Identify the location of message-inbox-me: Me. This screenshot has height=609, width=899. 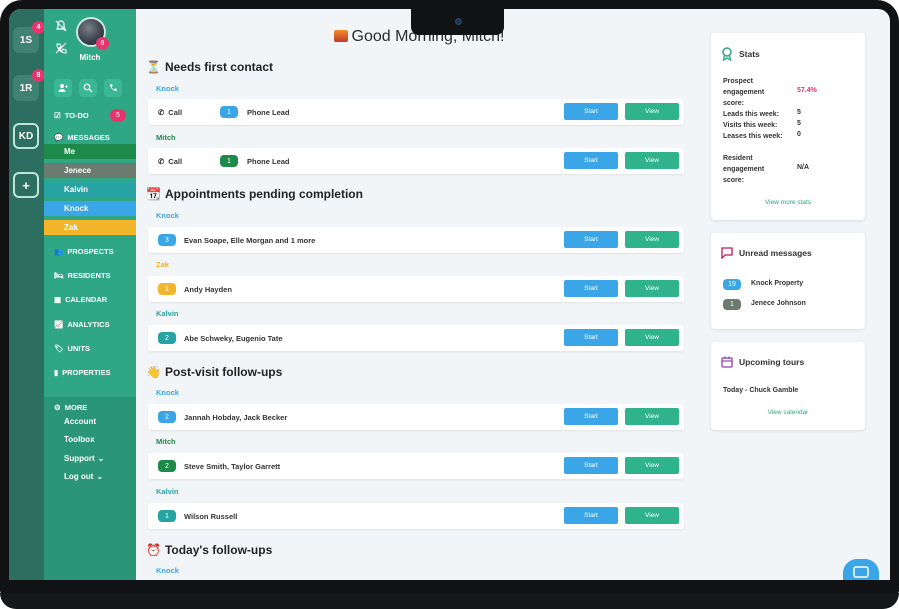
(90, 151).